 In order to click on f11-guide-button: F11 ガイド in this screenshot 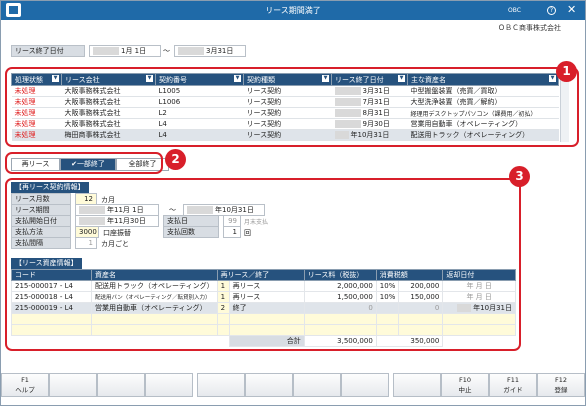, I will do `click(513, 385)`.